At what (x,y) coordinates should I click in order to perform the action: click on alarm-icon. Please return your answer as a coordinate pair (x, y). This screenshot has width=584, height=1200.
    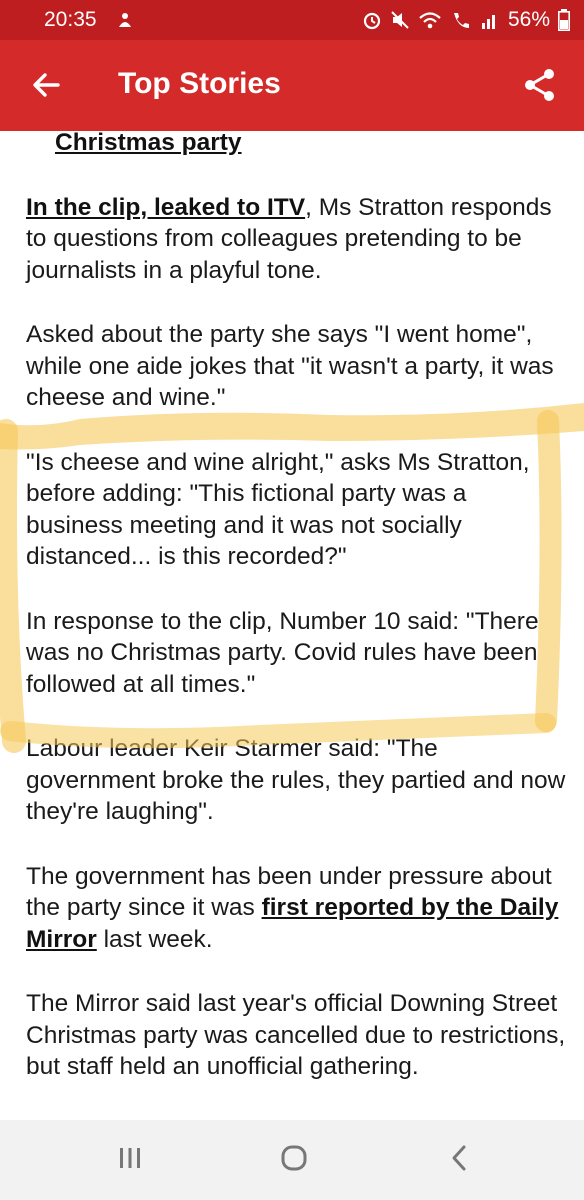
    Looking at the image, I should click on (372, 21).